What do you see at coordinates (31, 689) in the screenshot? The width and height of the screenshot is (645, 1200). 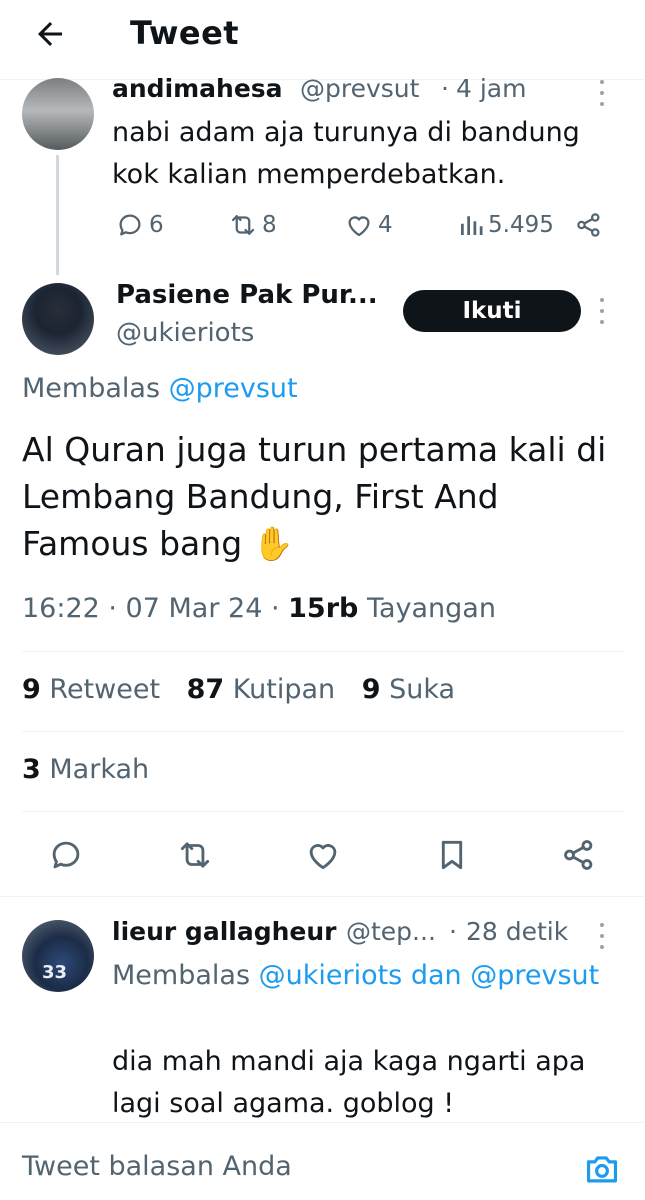 I see `retweets-number: 9` at bounding box center [31, 689].